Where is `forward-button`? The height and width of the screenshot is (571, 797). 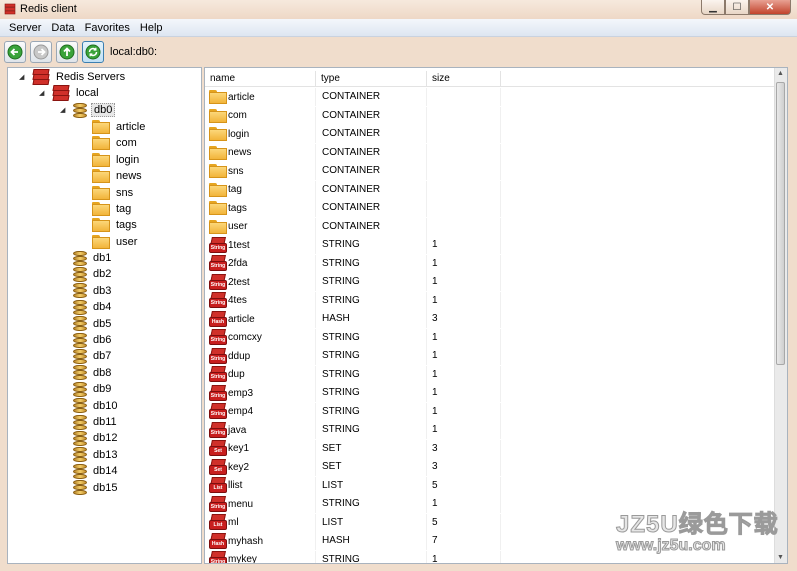 forward-button is located at coordinates (41, 51).